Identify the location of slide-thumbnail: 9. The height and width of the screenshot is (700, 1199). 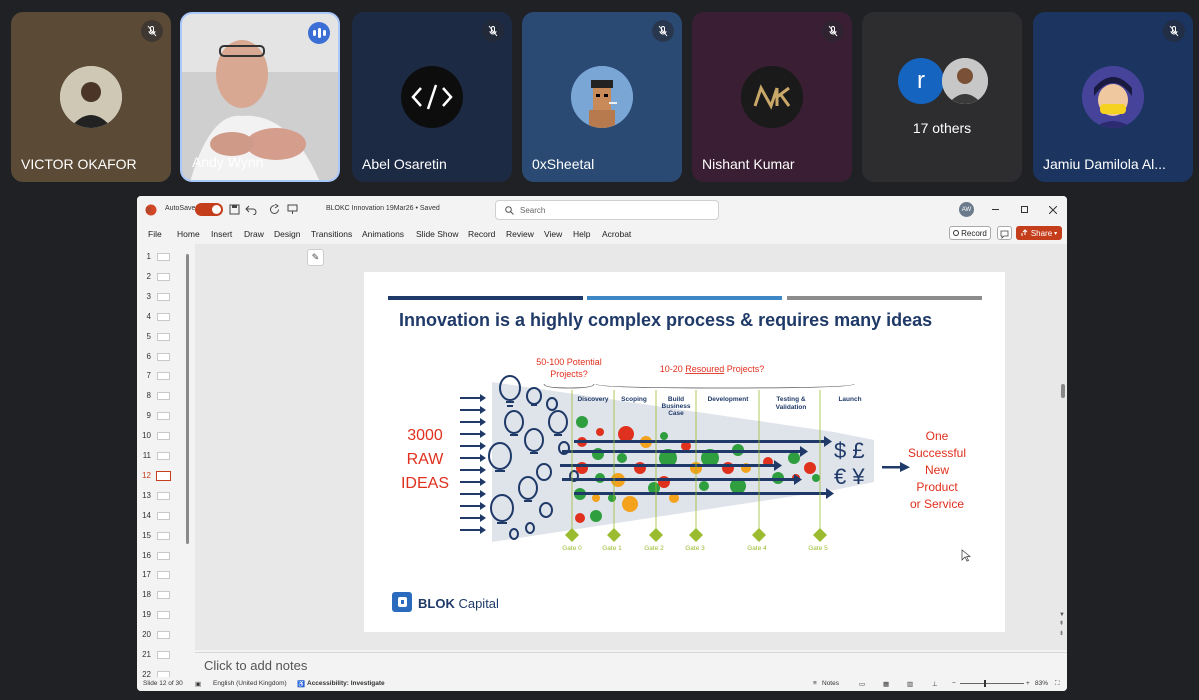
(162, 417).